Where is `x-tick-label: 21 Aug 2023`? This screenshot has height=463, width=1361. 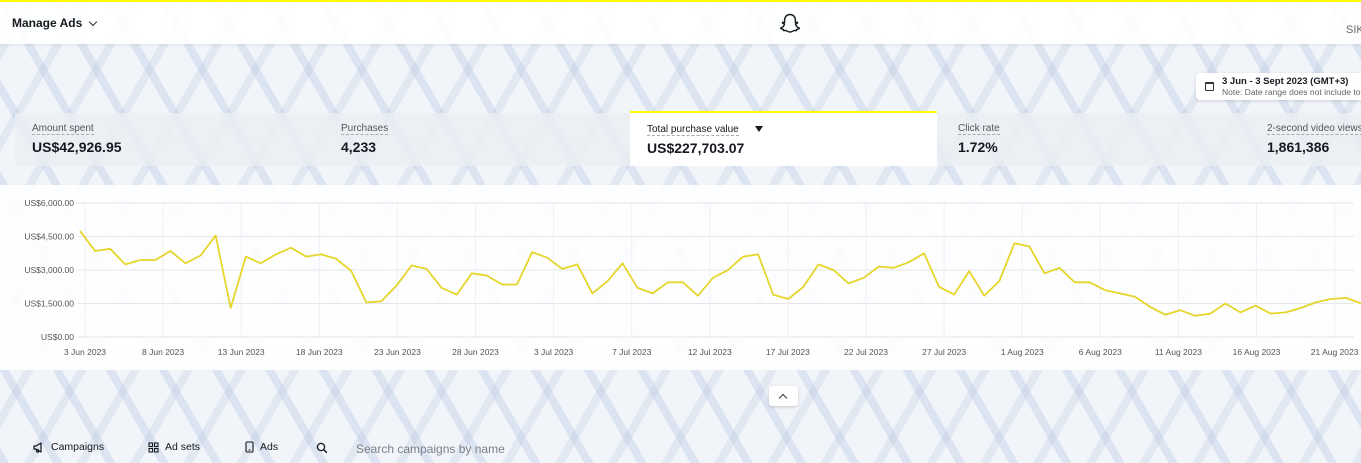
x-tick-label: 21 Aug 2023 is located at coordinates (1335, 352).